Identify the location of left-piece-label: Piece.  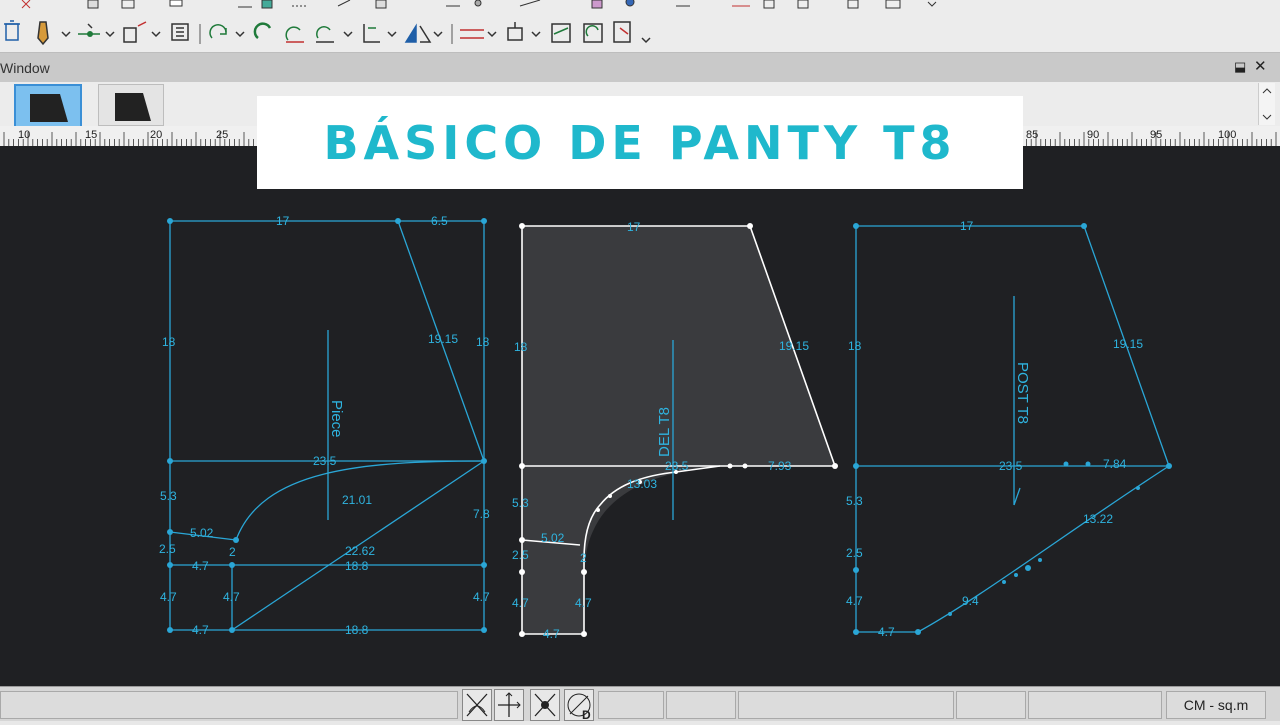
(336, 419).